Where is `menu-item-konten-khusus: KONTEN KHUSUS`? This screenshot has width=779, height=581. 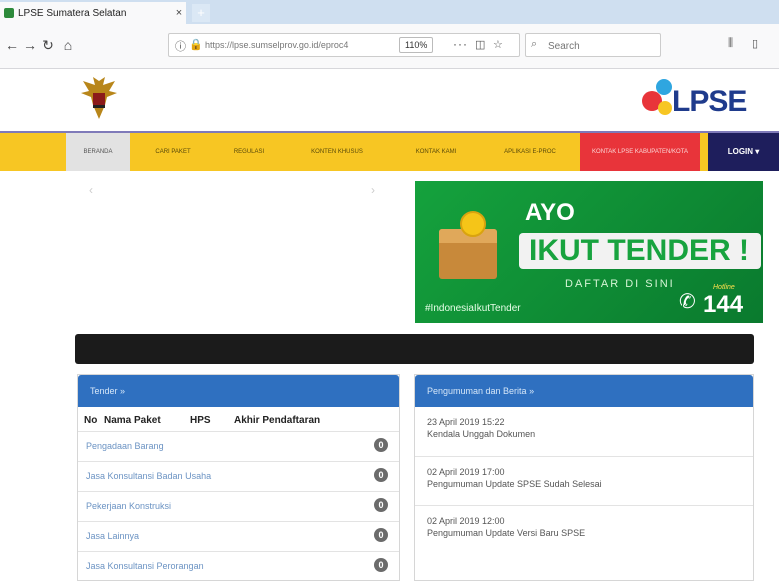 menu-item-konten-khusus: KONTEN KHUSUS is located at coordinates (337, 152).